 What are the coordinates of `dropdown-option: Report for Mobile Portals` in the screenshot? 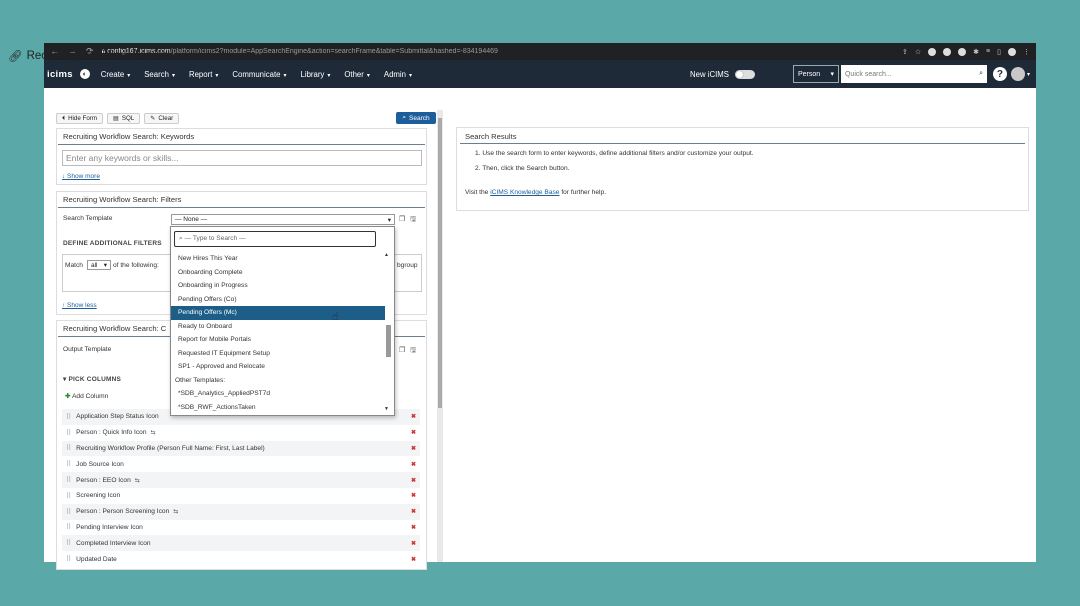 It's located at (278, 340).